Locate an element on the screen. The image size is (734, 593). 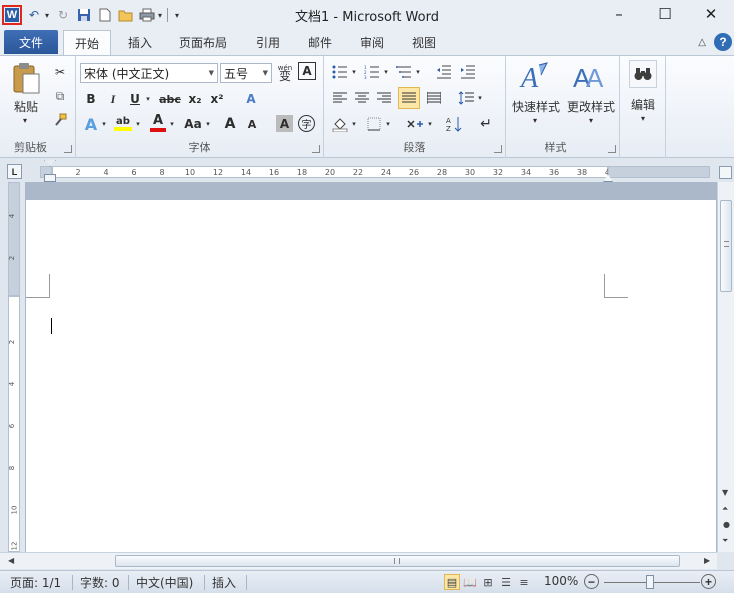
styles-launcher-icon is located at coordinates (612, 149).